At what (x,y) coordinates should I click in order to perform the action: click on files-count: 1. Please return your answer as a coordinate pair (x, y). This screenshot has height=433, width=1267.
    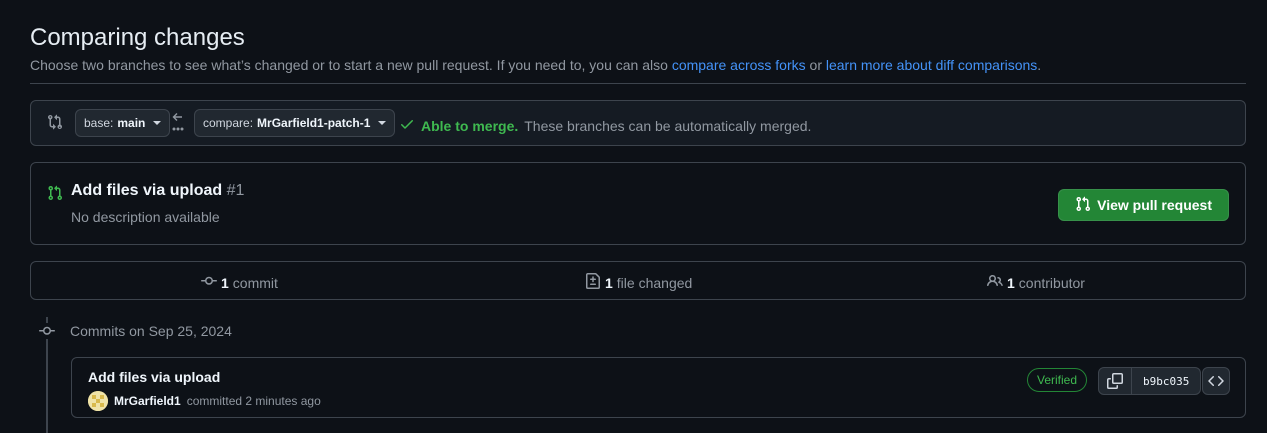
    Looking at the image, I should click on (609, 282).